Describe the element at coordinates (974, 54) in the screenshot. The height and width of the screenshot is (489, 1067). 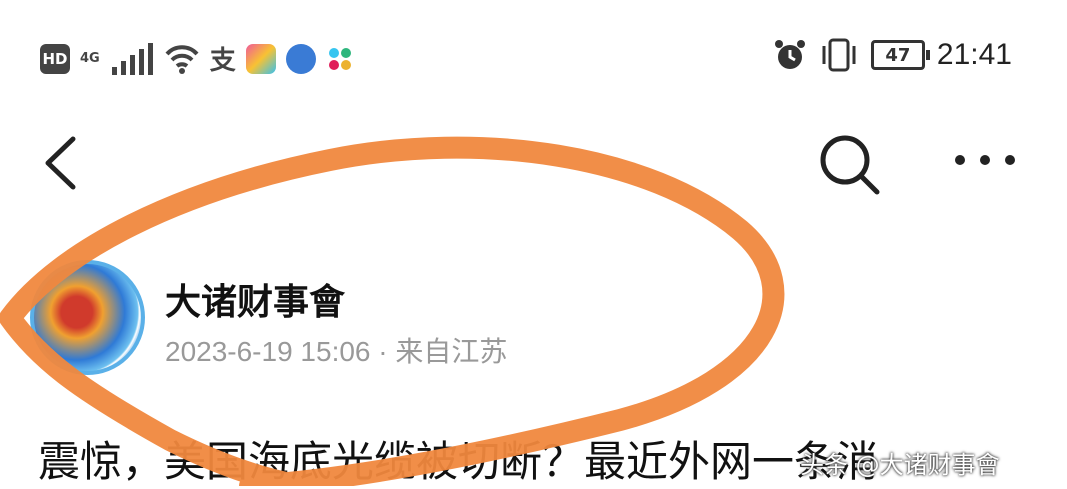
I see `clock: 21:41` at that location.